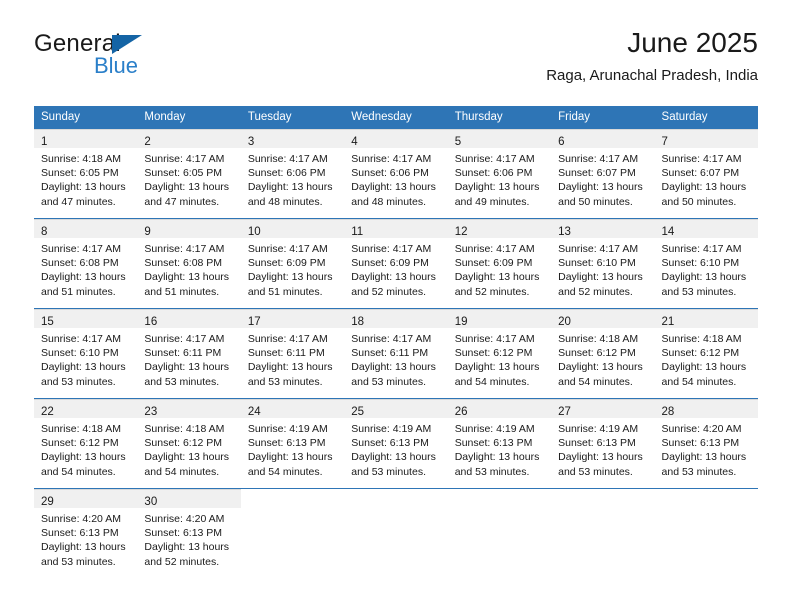 The height and width of the screenshot is (612, 792). What do you see at coordinates (499, 138) in the screenshot?
I see `day-number-bar: 5` at bounding box center [499, 138].